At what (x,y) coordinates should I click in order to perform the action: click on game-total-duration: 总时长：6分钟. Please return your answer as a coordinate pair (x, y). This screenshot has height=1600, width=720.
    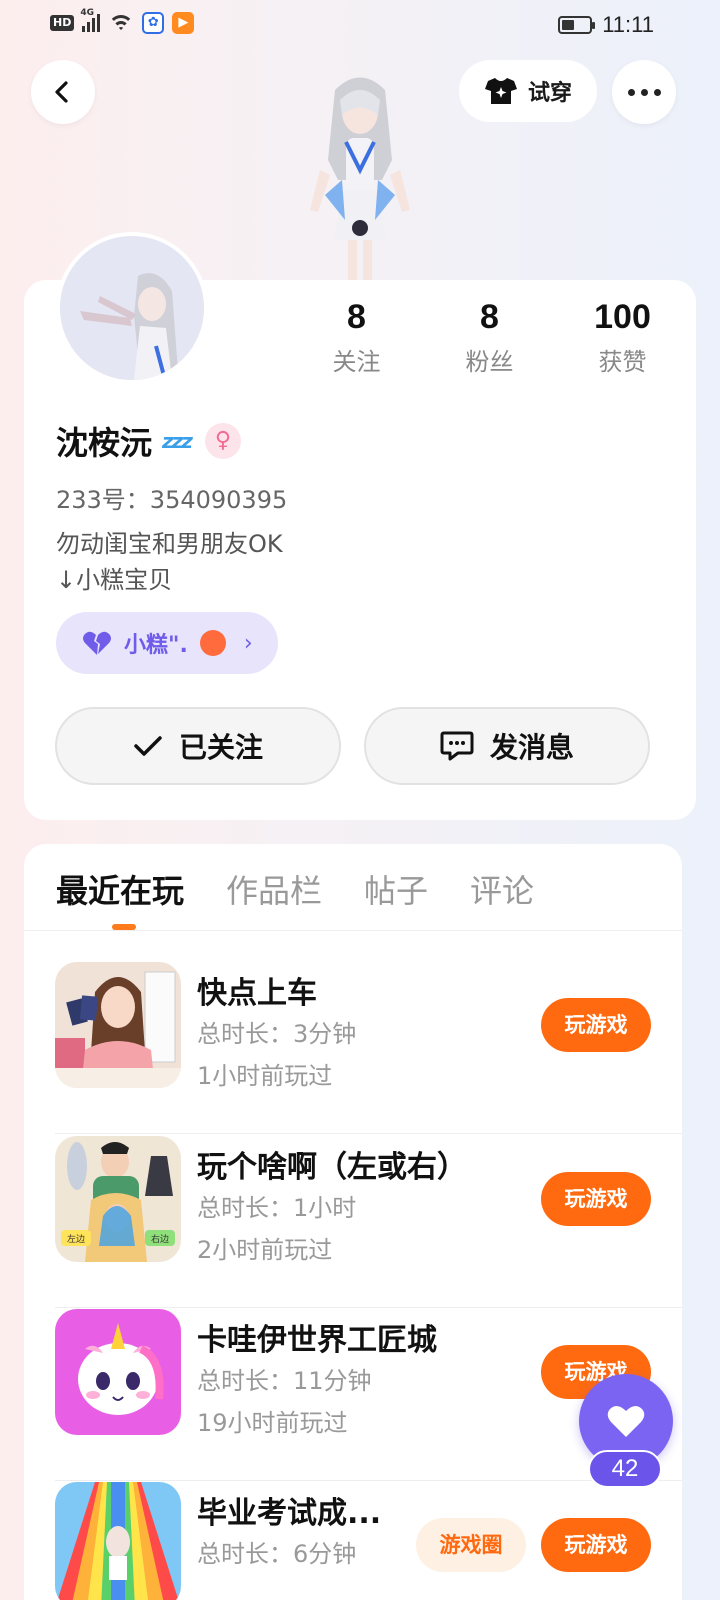
    Looking at the image, I should click on (277, 1554).